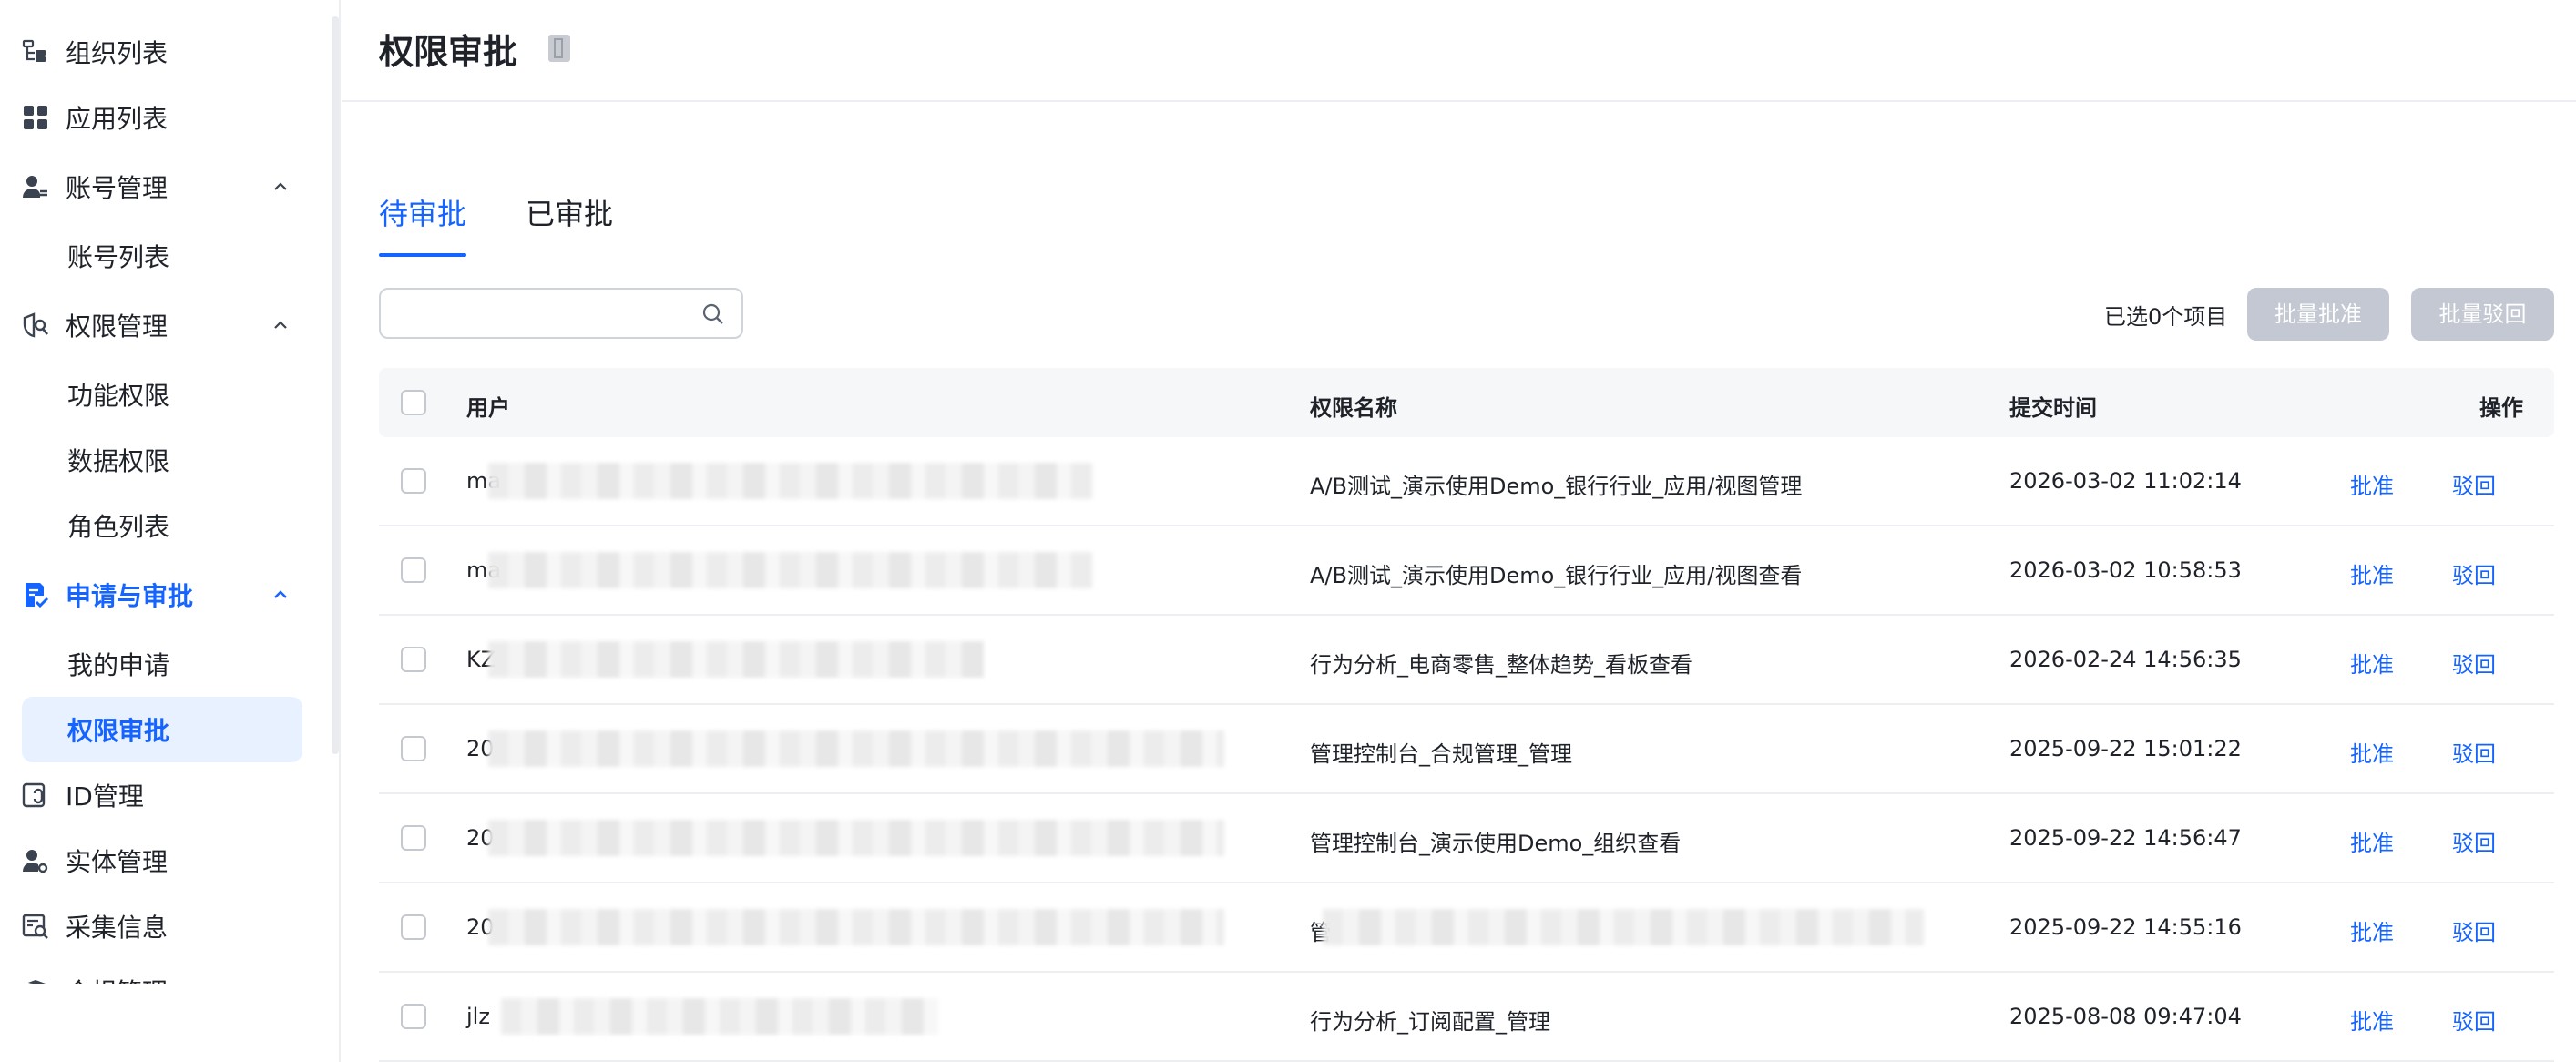 The image size is (2576, 1062). I want to click on sidebar-item-label: 组织列表, so click(118, 53).